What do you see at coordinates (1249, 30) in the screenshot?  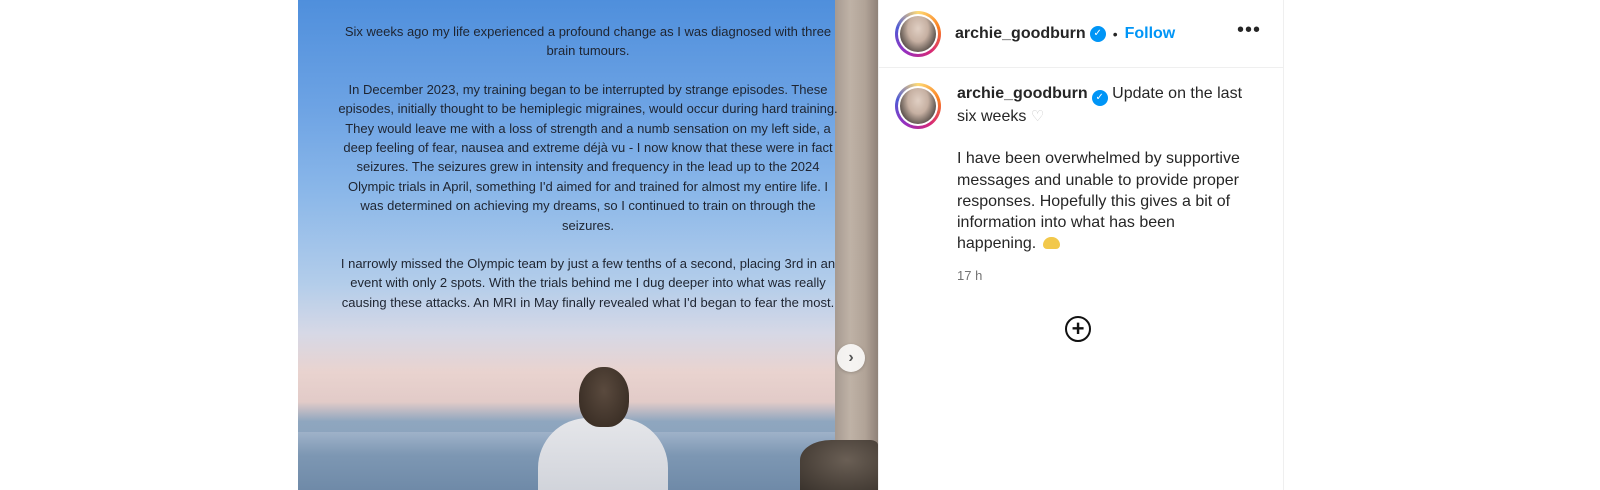 I see `more-options-icon: •••` at bounding box center [1249, 30].